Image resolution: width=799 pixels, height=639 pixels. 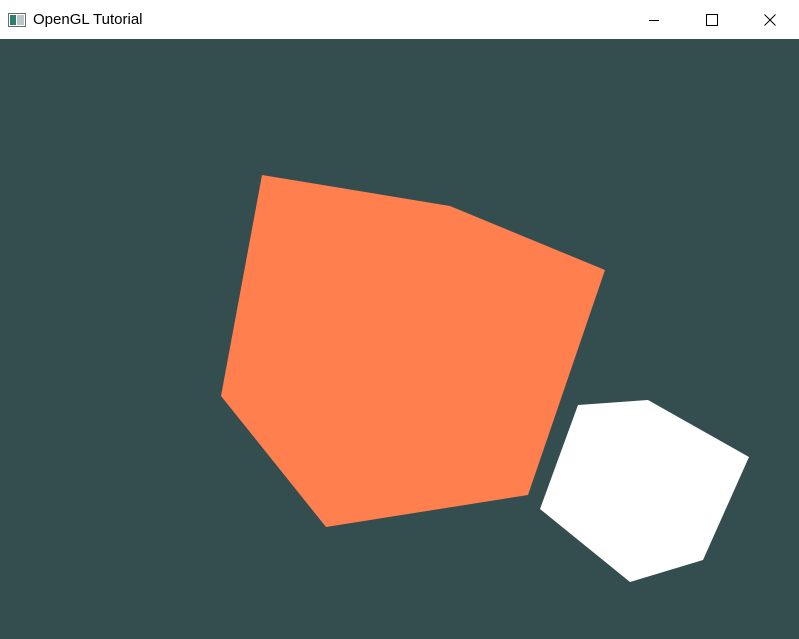 I want to click on close-icon, so click(x=770, y=19).